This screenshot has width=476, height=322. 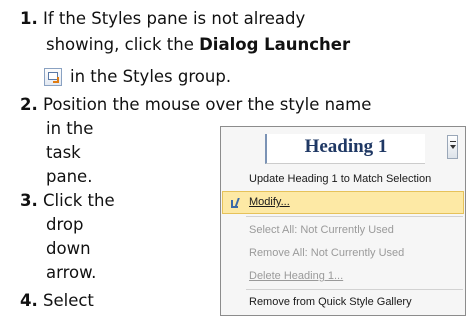 What do you see at coordinates (327, 253) in the screenshot?
I see `menu-item-label: Remove All: Not Currently Used` at bounding box center [327, 253].